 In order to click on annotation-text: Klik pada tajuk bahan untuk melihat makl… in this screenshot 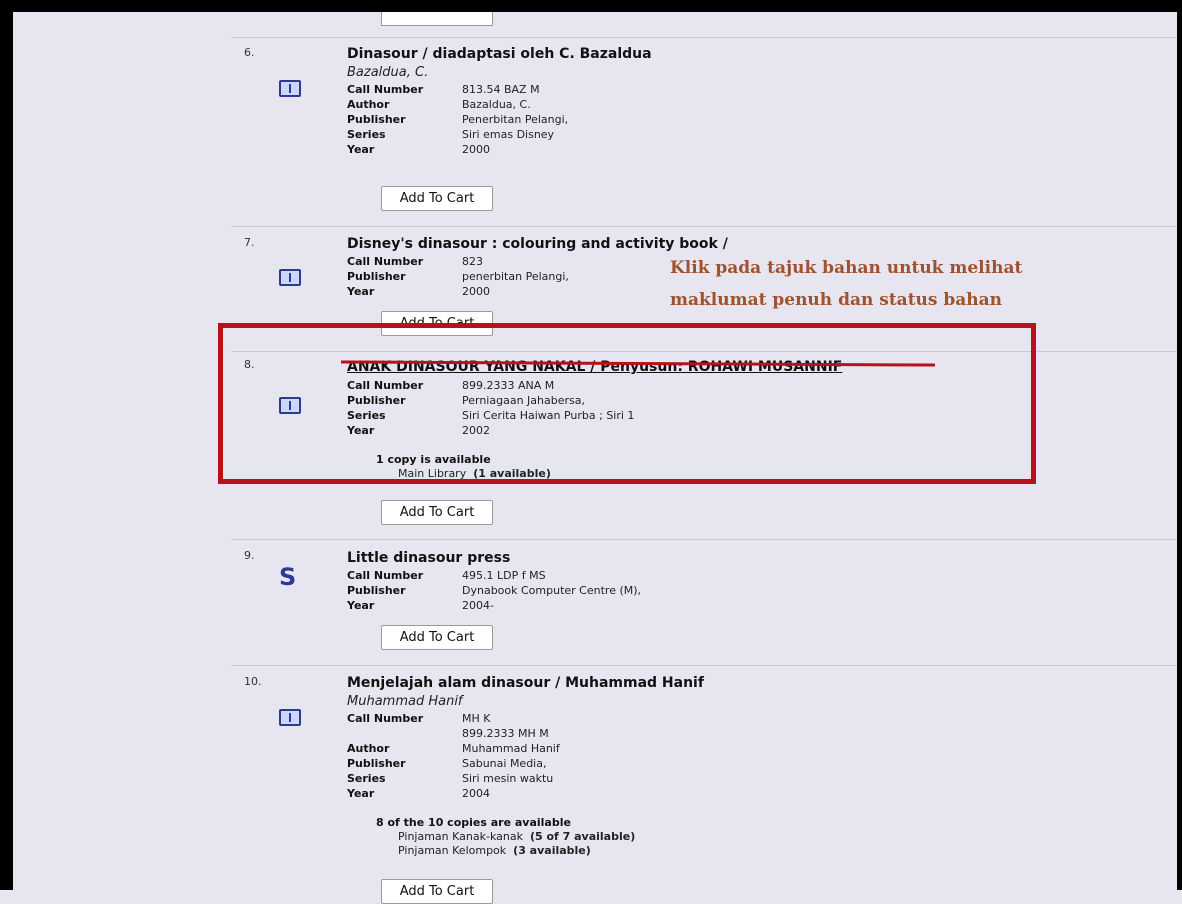, I will do `click(885, 284)`.